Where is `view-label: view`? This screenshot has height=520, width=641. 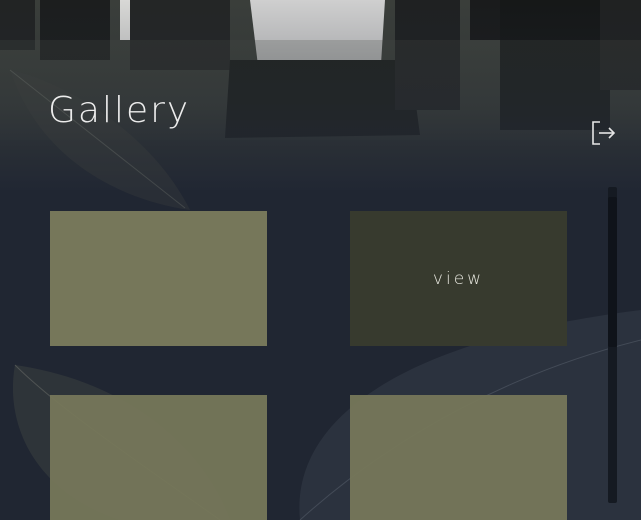
view-label: view is located at coordinates (458, 278).